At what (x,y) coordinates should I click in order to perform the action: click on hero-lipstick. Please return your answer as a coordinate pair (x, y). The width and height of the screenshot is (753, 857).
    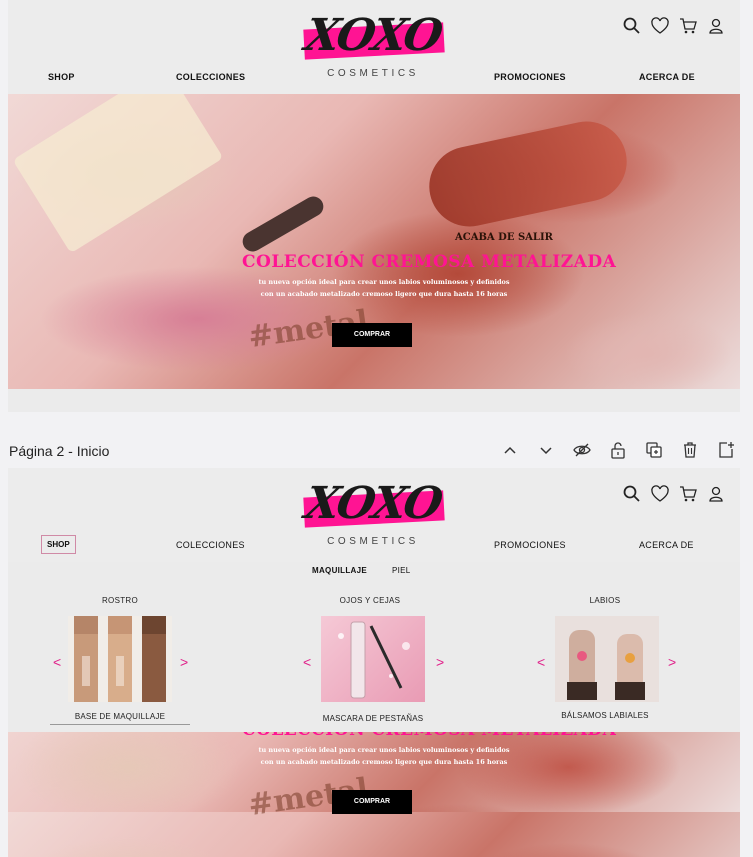
    Looking at the image, I should click on (528, 174).